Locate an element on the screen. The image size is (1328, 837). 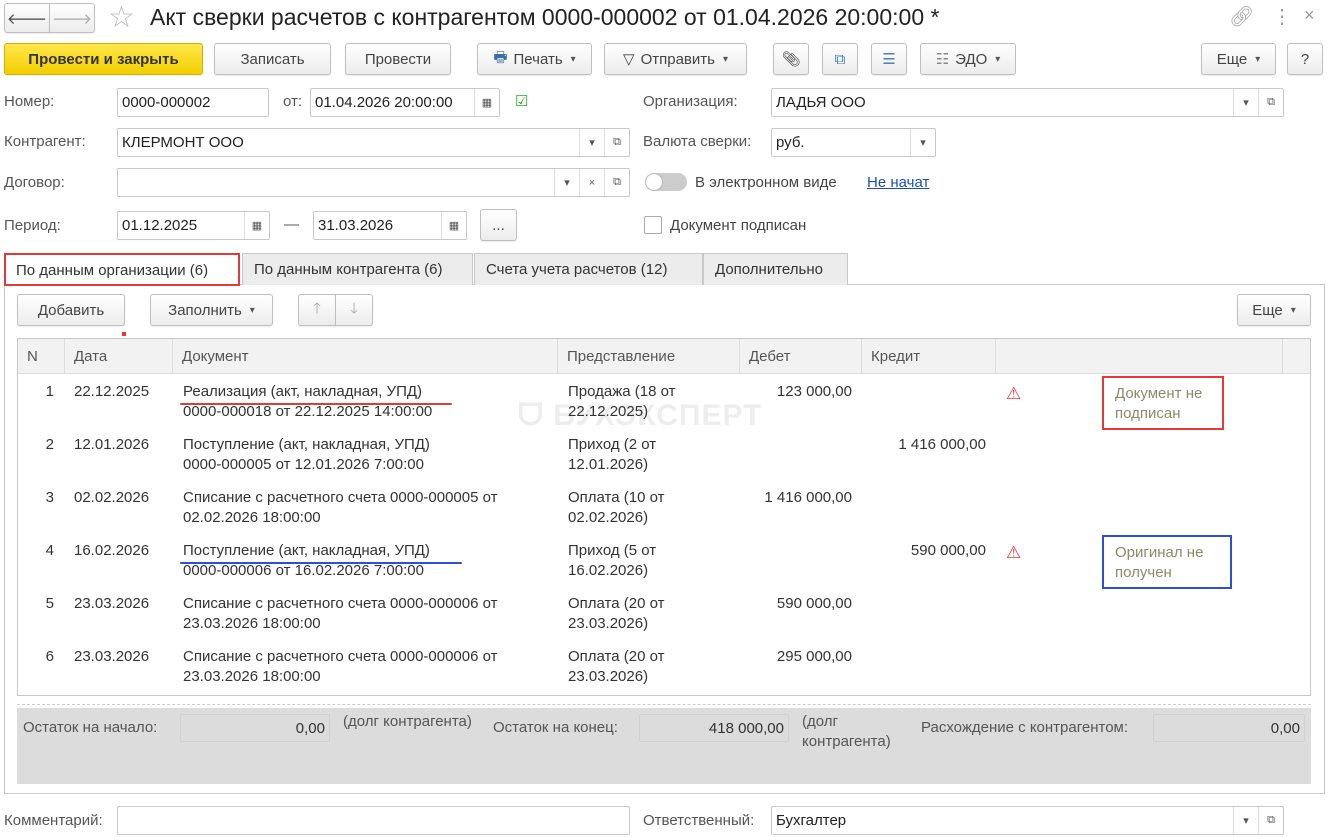
more-button: Еще is located at coordinates (1238, 59).